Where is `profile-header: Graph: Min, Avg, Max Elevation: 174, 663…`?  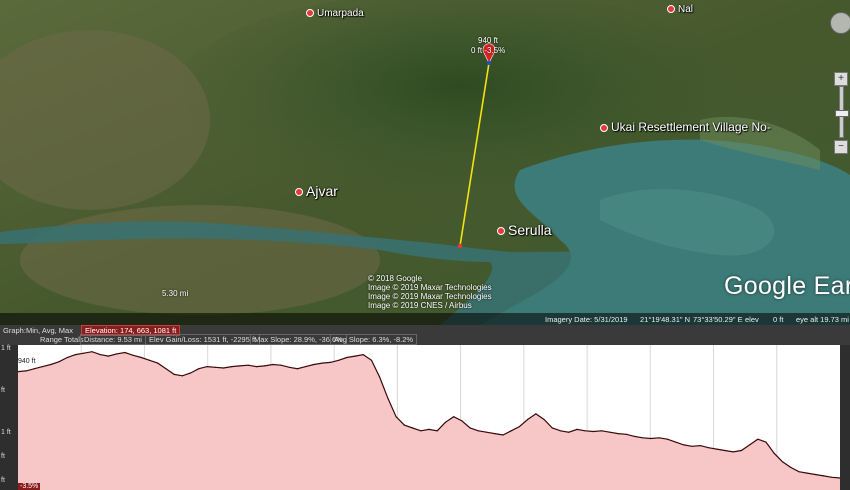
profile-header: Graph: Min, Avg, Max Elevation: 174, 663… is located at coordinates (425, 335).